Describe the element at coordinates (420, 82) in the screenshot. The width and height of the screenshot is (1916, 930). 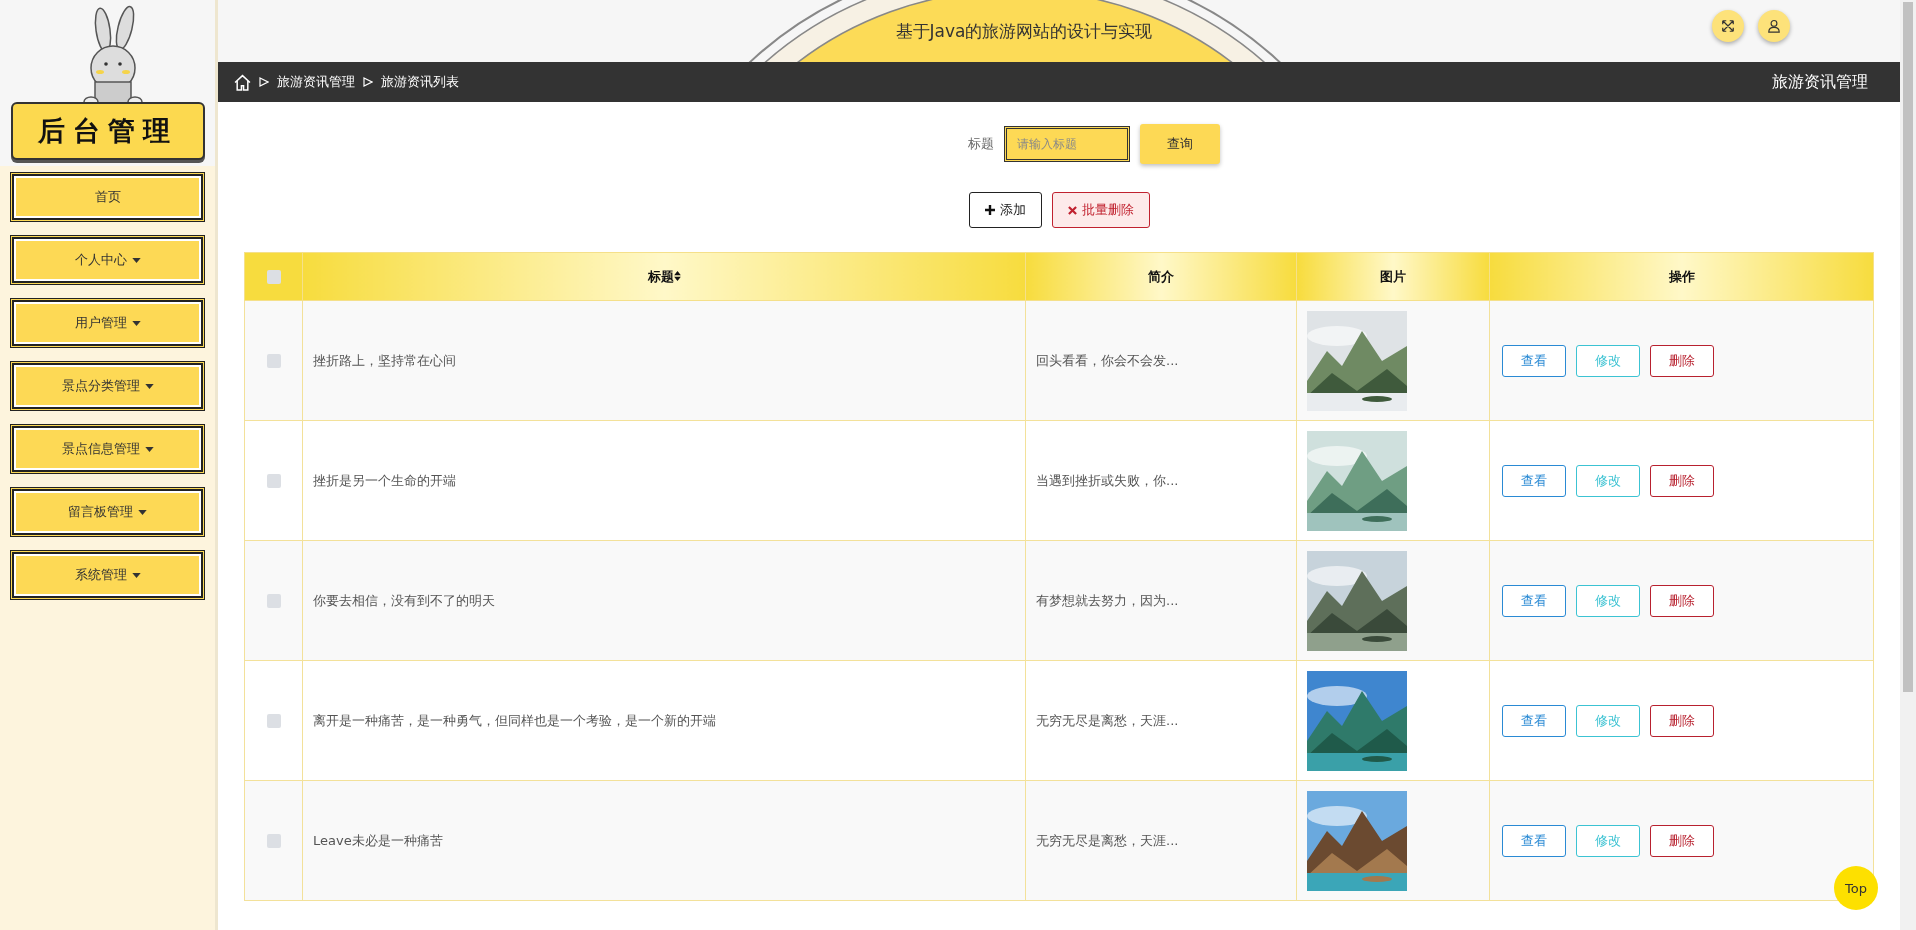
I see `breadcrumb-link: 旅游资讯列表` at that location.